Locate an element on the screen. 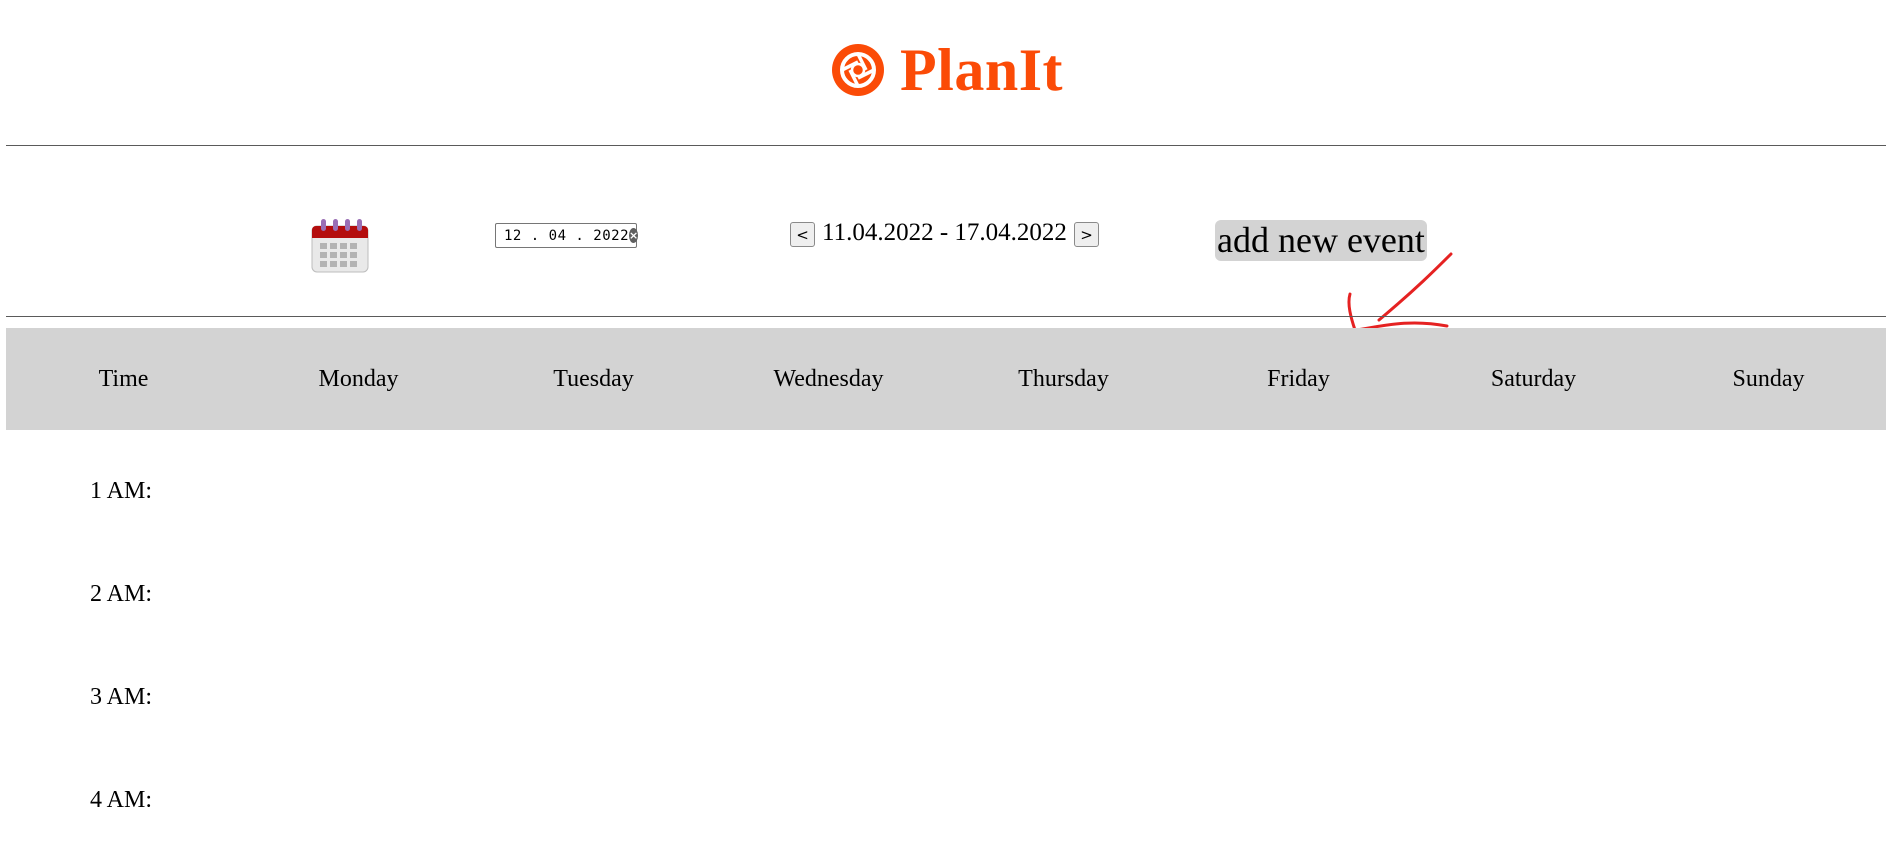 The width and height of the screenshot is (1892, 842). prev-week-button: < is located at coordinates (802, 234).